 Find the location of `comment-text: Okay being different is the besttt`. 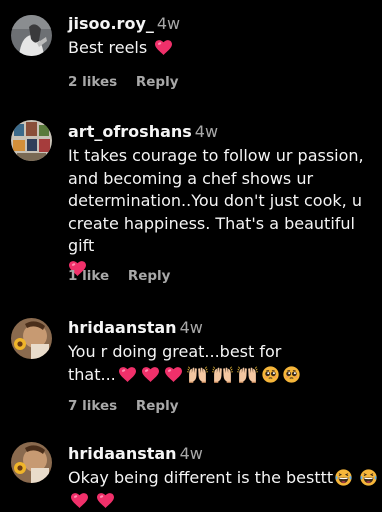

comment-text: Okay being different is the besttt is located at coordinates (221, 489).